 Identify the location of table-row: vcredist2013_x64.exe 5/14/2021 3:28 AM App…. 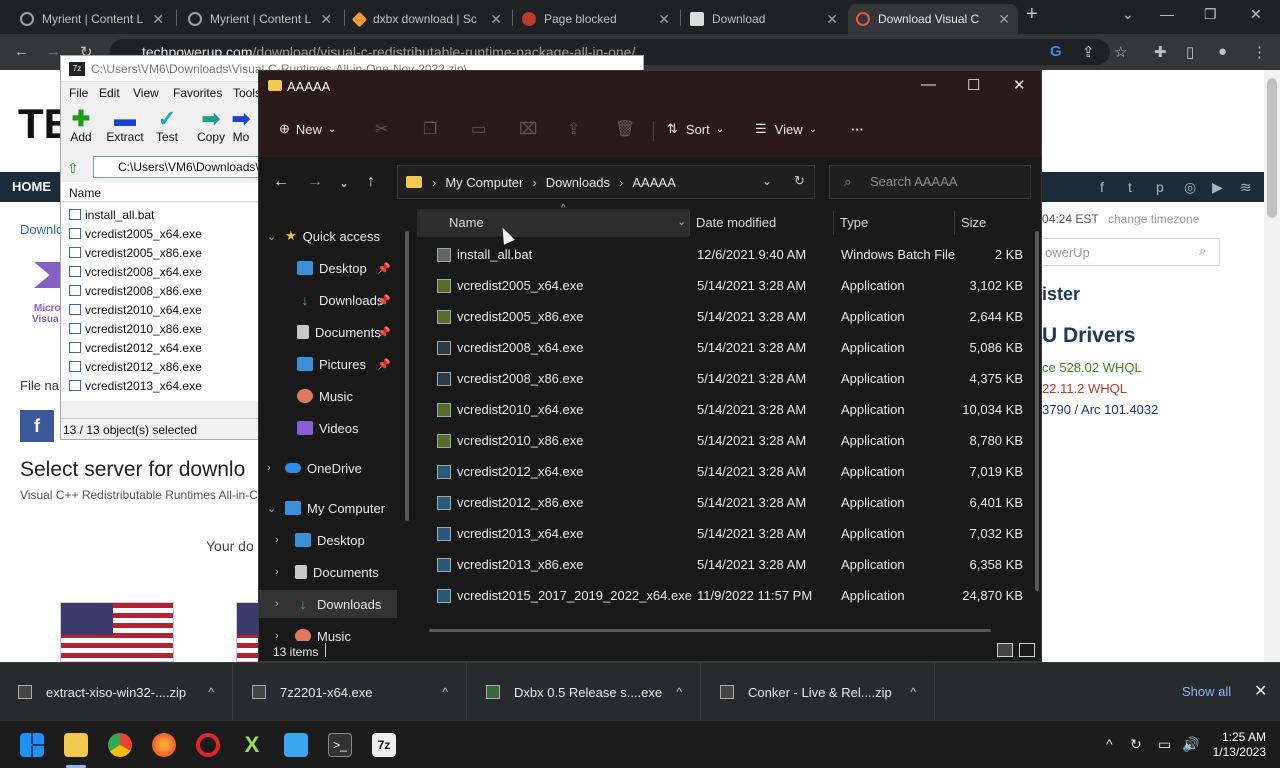
(731, 534).